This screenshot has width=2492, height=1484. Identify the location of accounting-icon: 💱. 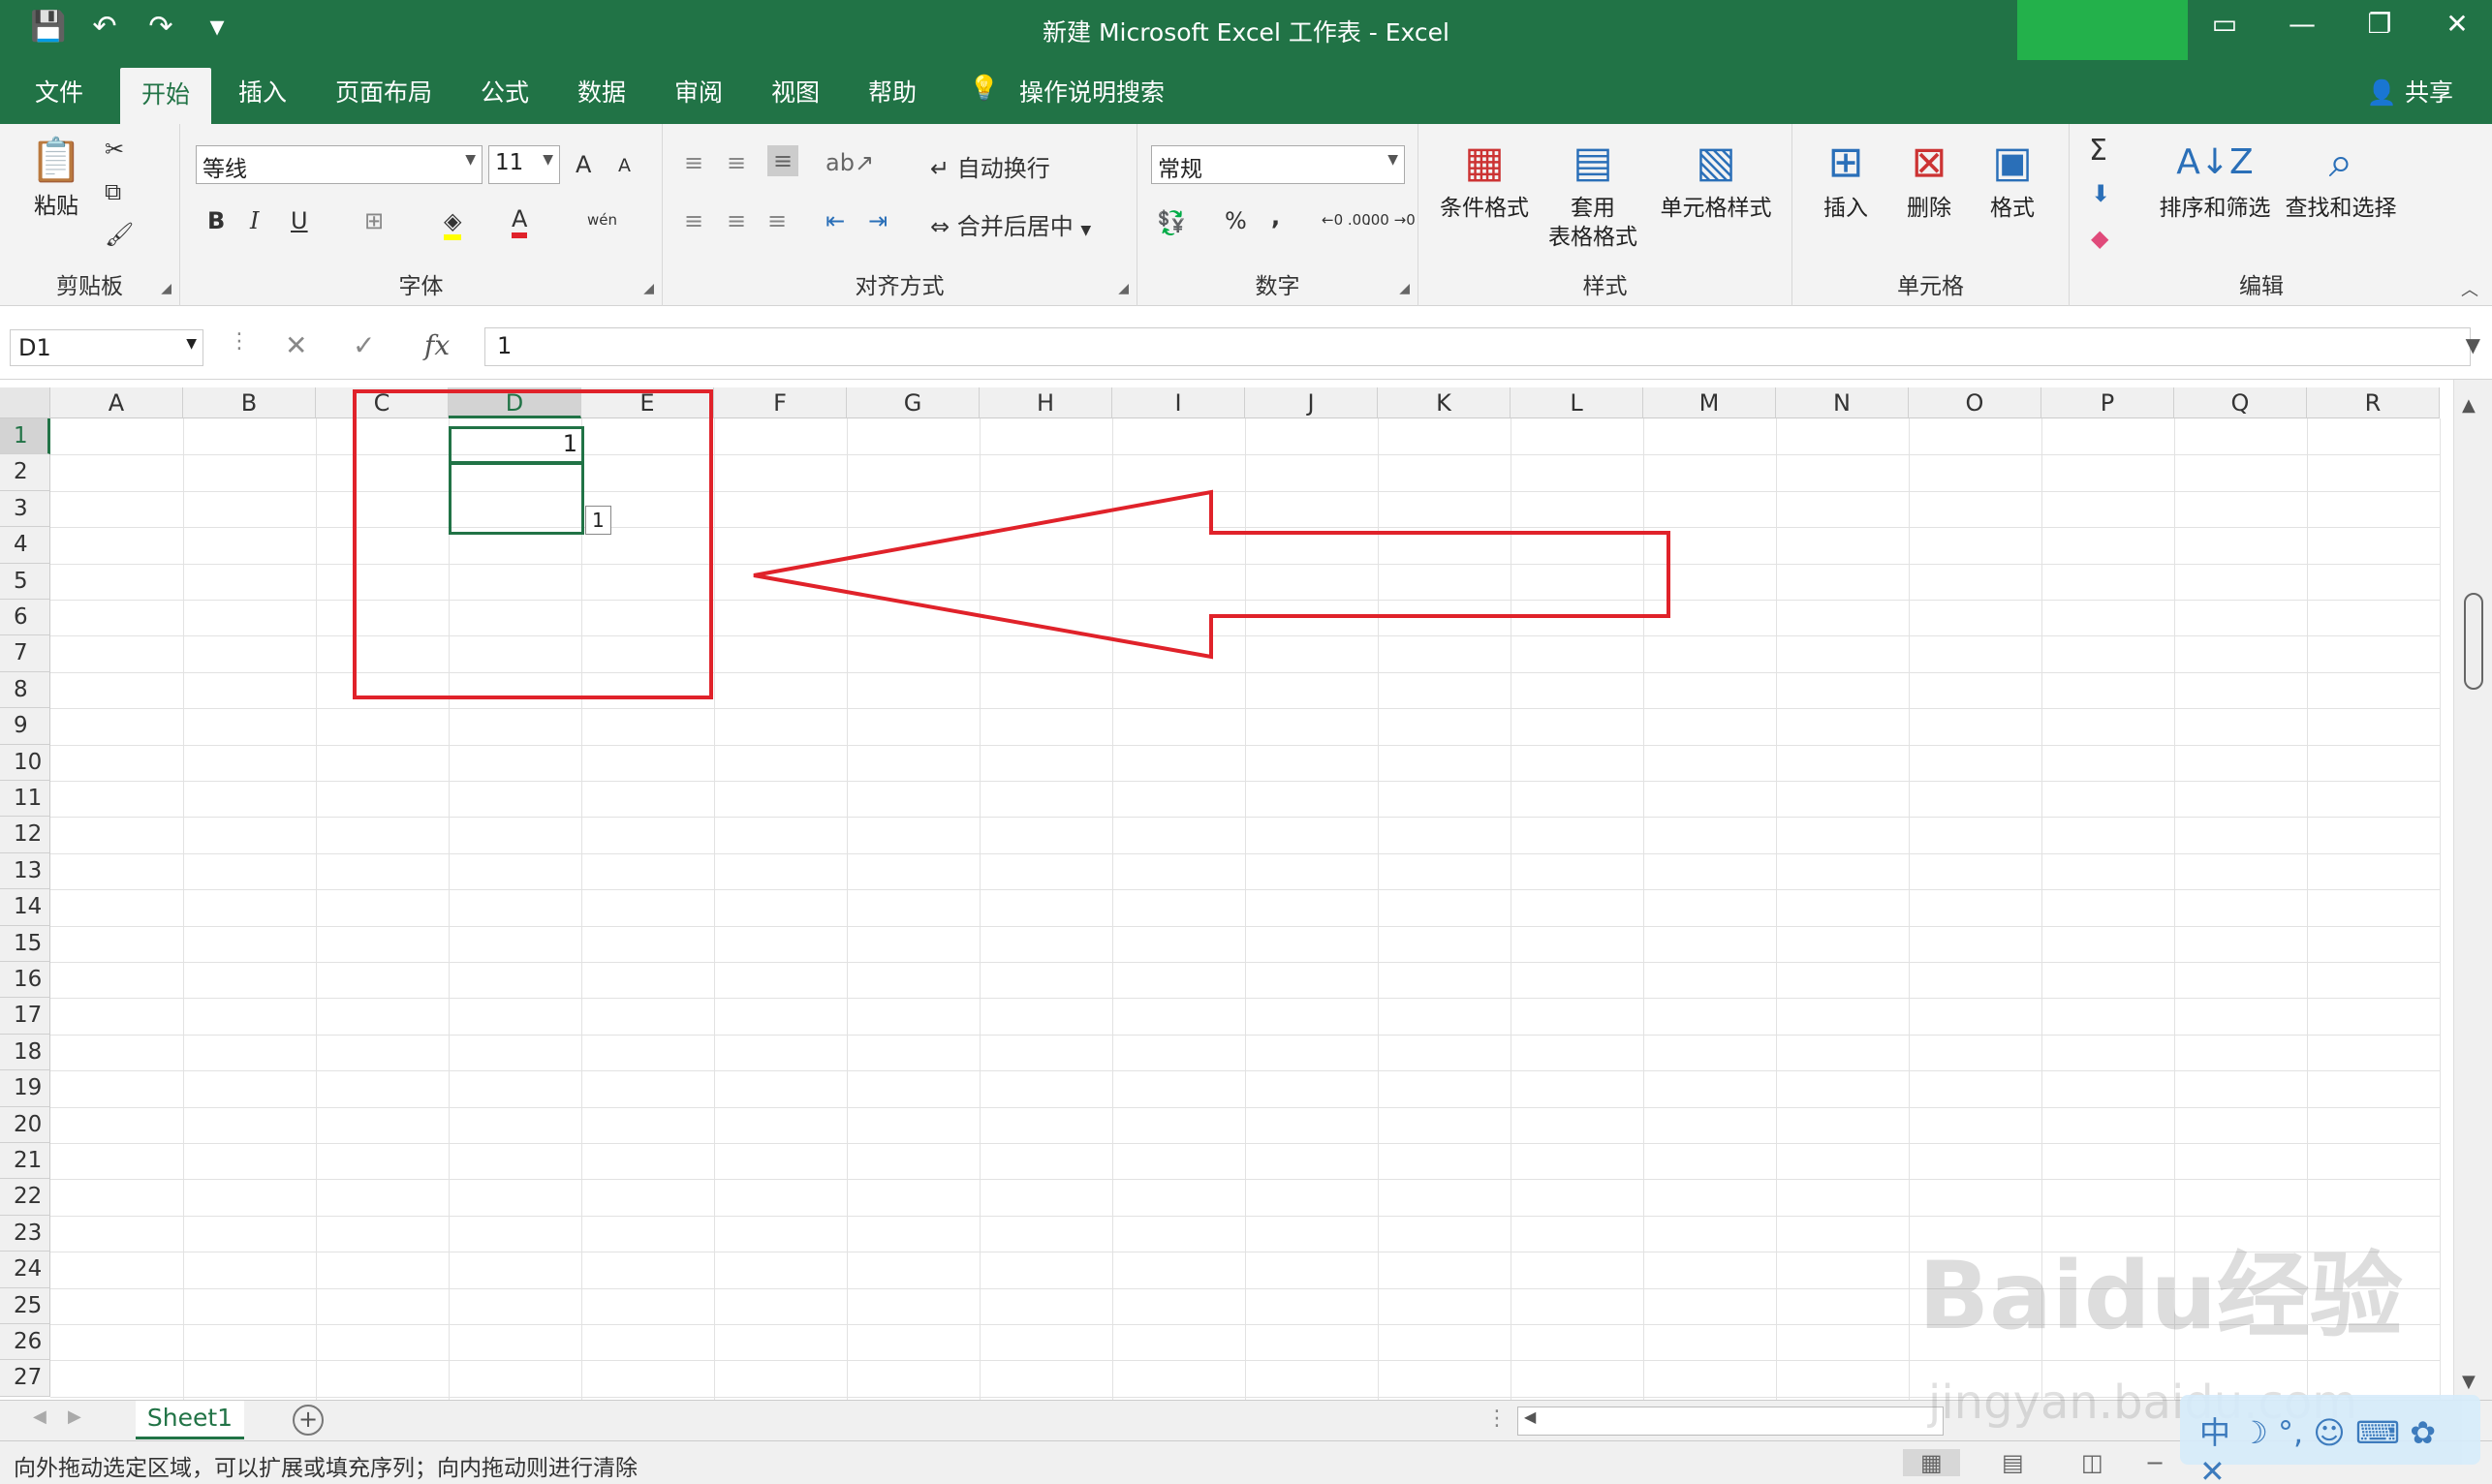
(1171, 222).